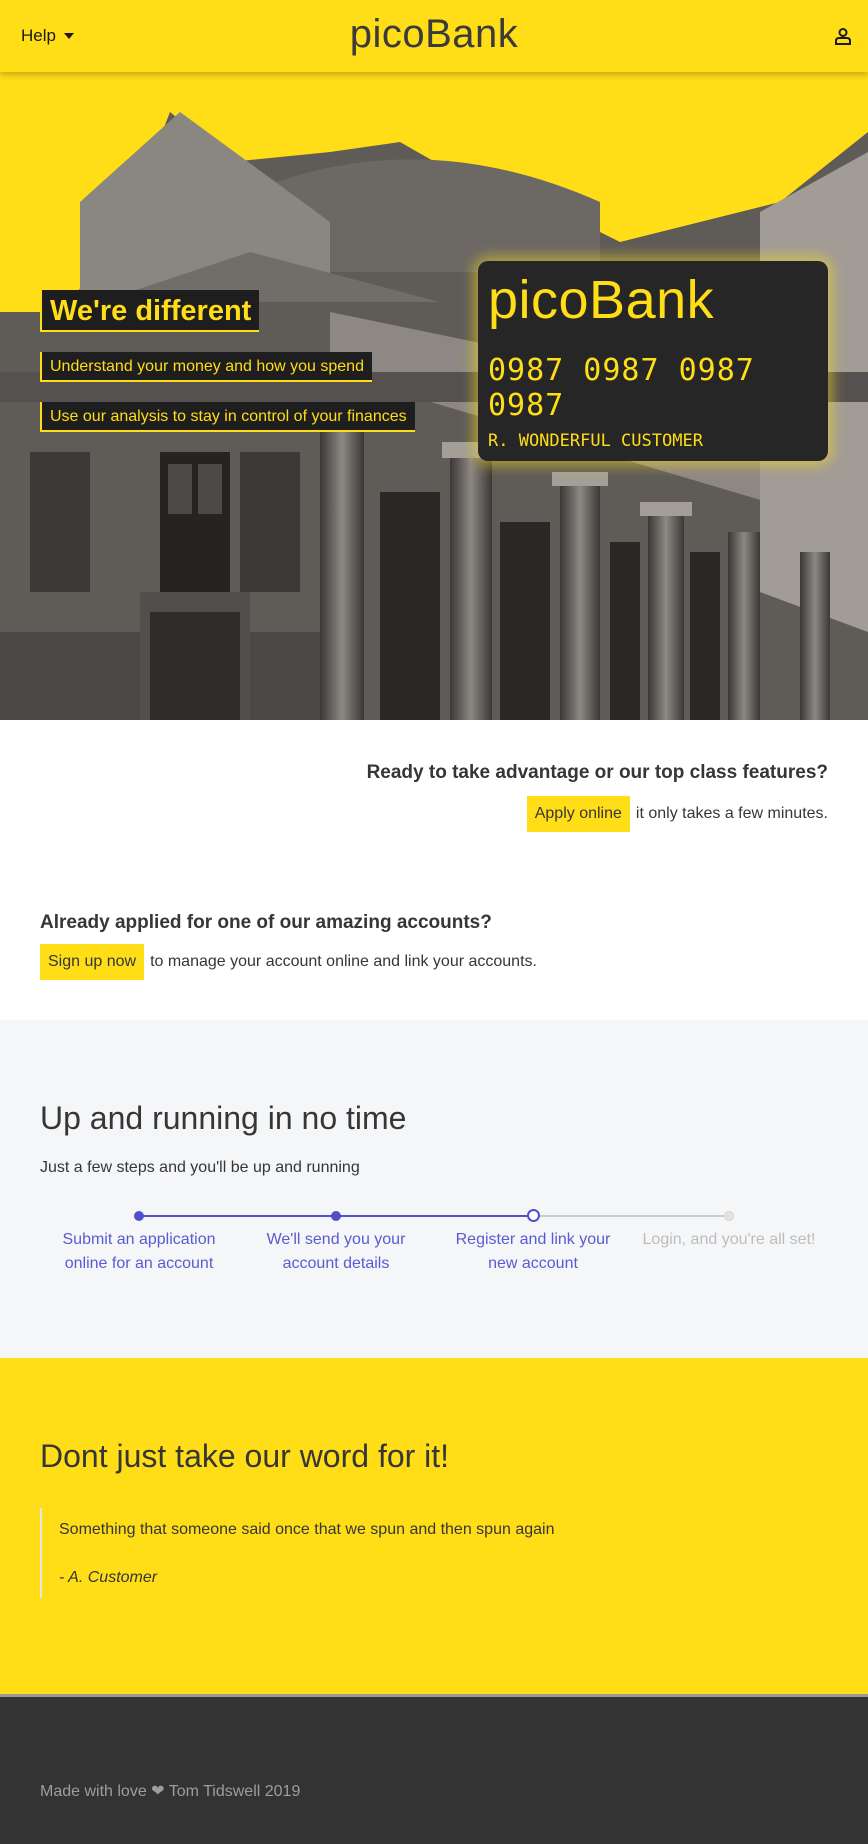 This screenshot has height=1844, width=868. Describe the element at coordinates (843, 36) in the screenshot. I see `user-icon` at that location.